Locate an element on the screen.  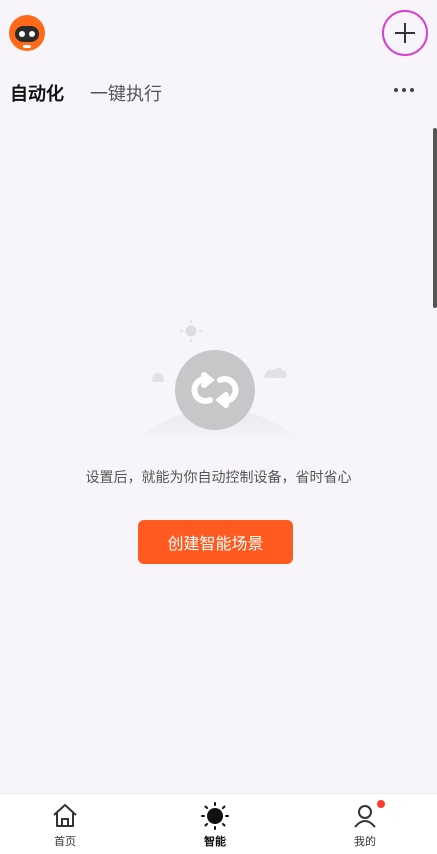
cloud-left-icon is located at coordinates (158, 377).